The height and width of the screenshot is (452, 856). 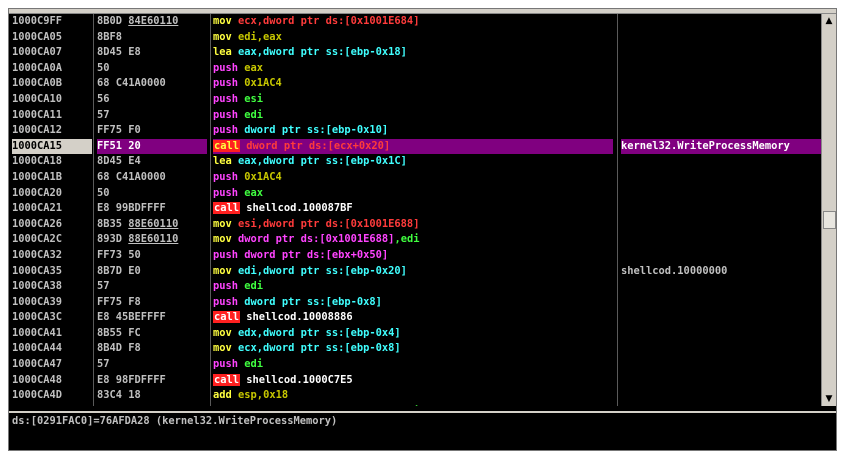 I want to click on instruction-cell: mov ecx,dword ptr ds:[0x1001E684], so click(x=413, y=22).